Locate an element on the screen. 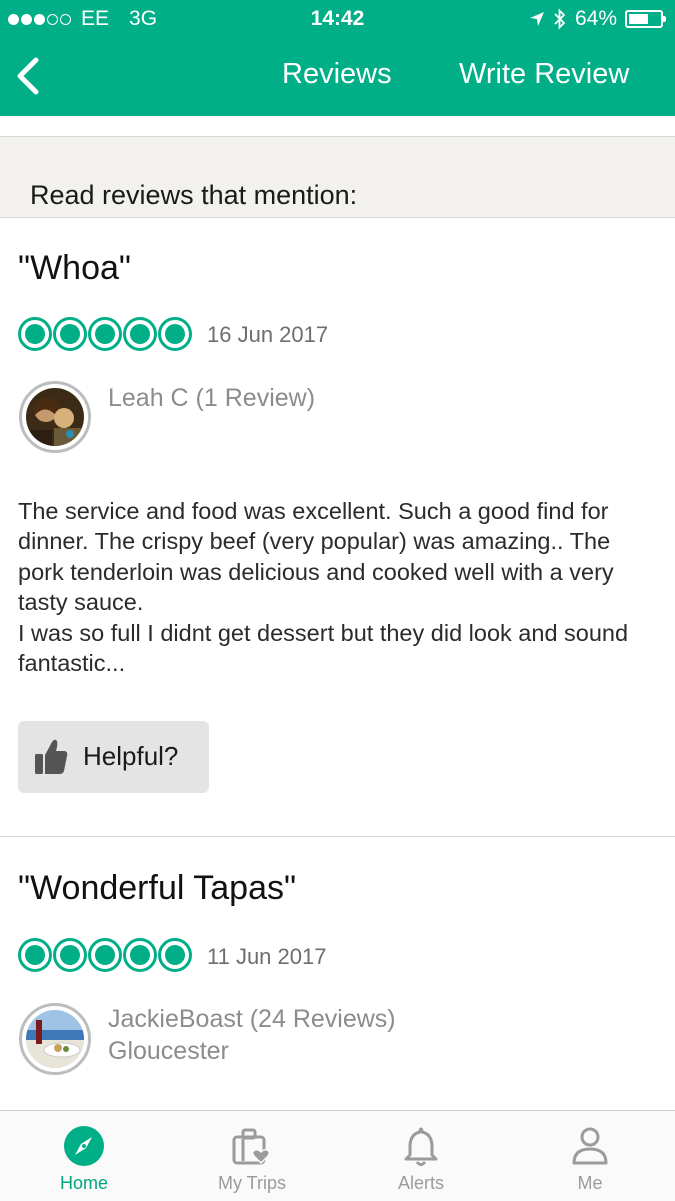  reviews-tab-link: Reviews is located at coordinates (337, 74).